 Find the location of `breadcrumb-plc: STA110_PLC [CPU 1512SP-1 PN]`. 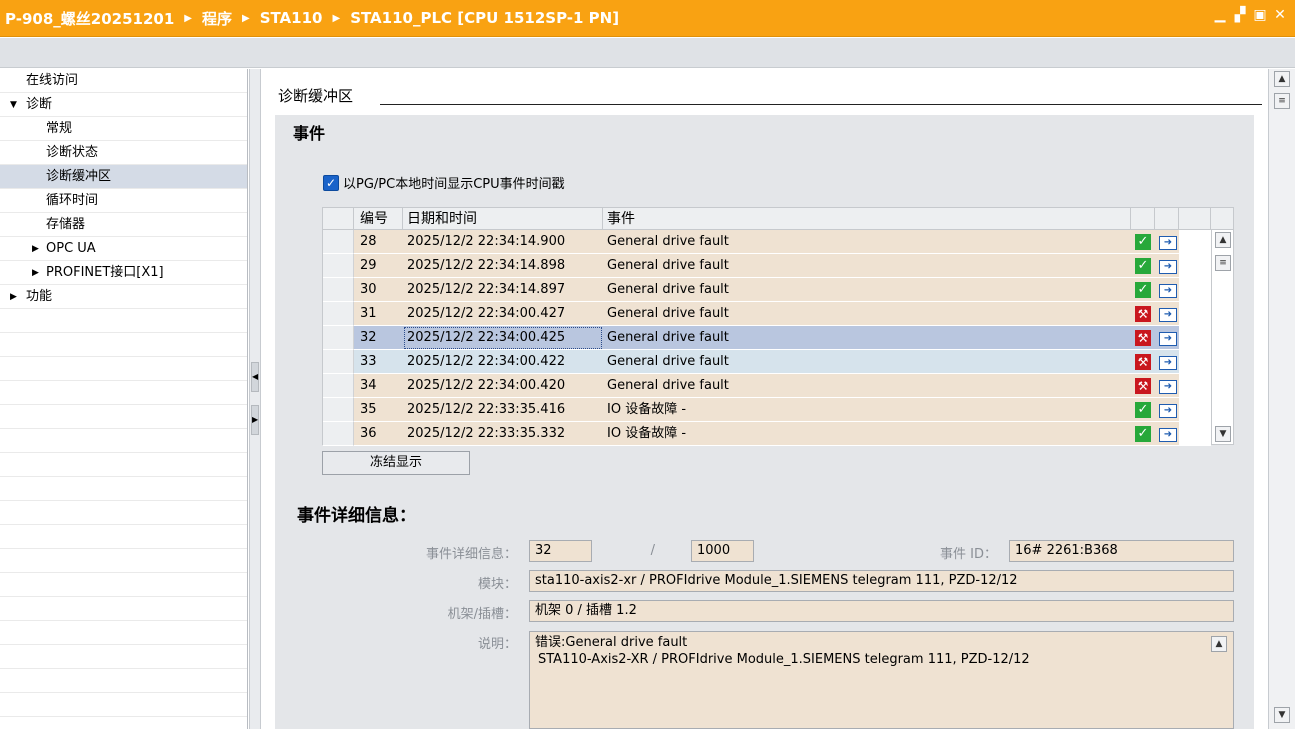

breadcrumb-plc: STA110_PLC [CPU 1512SP-1 PN] is located at coordinates (484, 18).